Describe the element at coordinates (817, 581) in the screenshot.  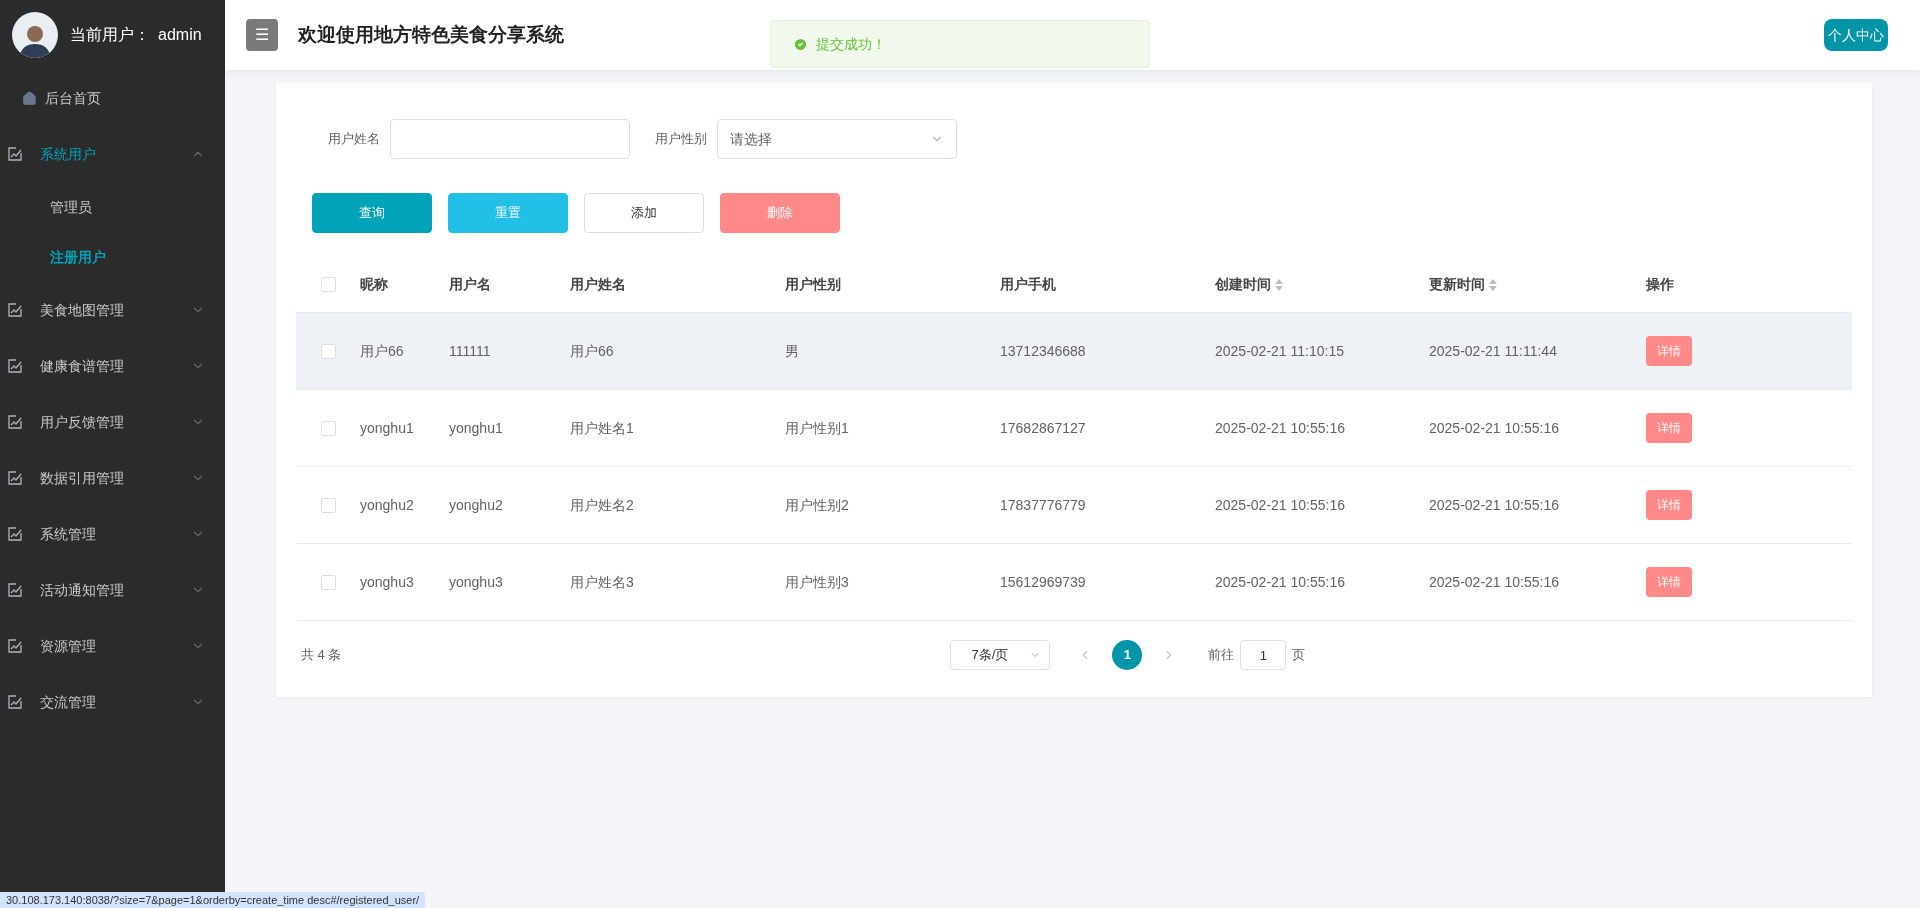
I see `table-cell: 用户性别3` at that location.